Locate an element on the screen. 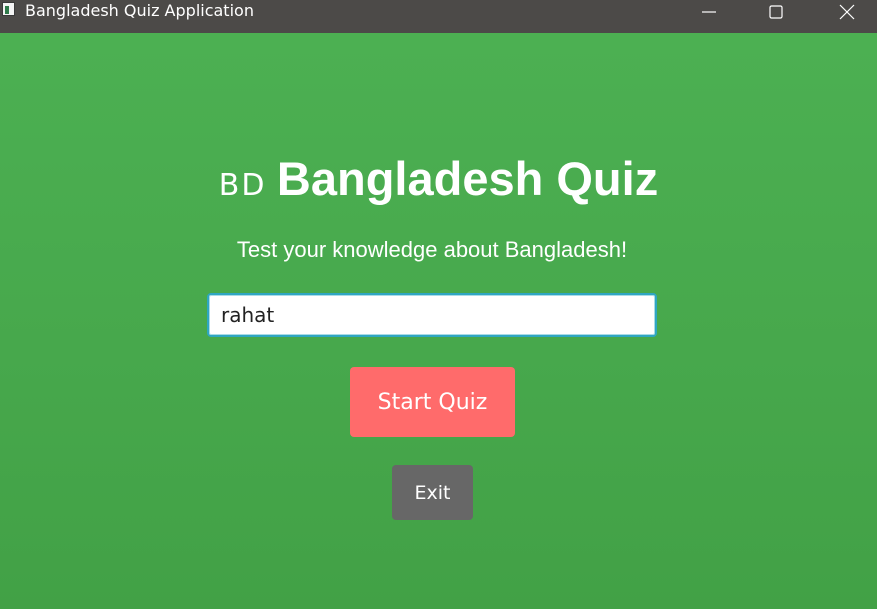 This screenshot has width=877, height=609. minimize-icon is located at coordinates (709, 12).